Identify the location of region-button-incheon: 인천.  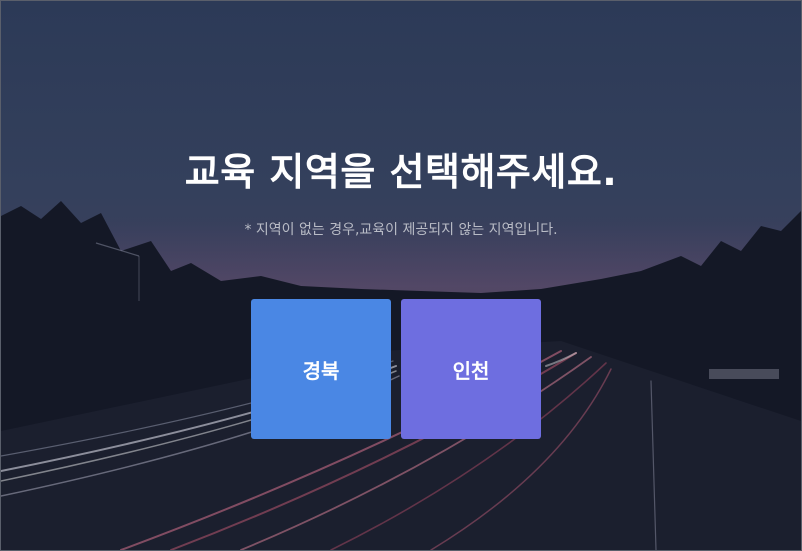
(471, 369).